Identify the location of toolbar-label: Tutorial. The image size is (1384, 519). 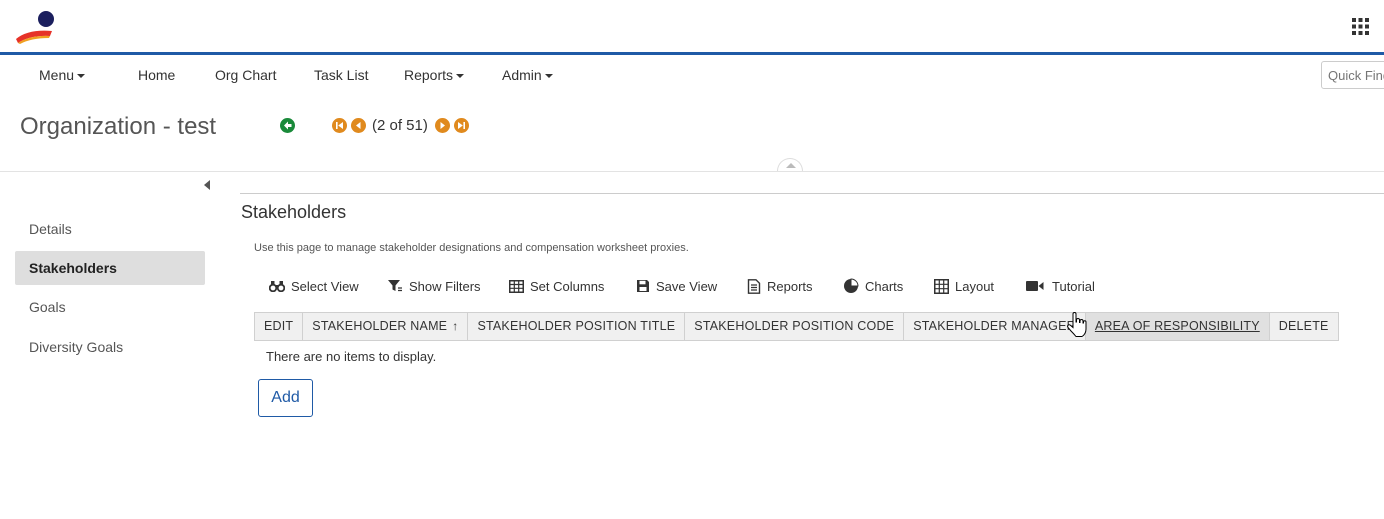
(1073, 286).